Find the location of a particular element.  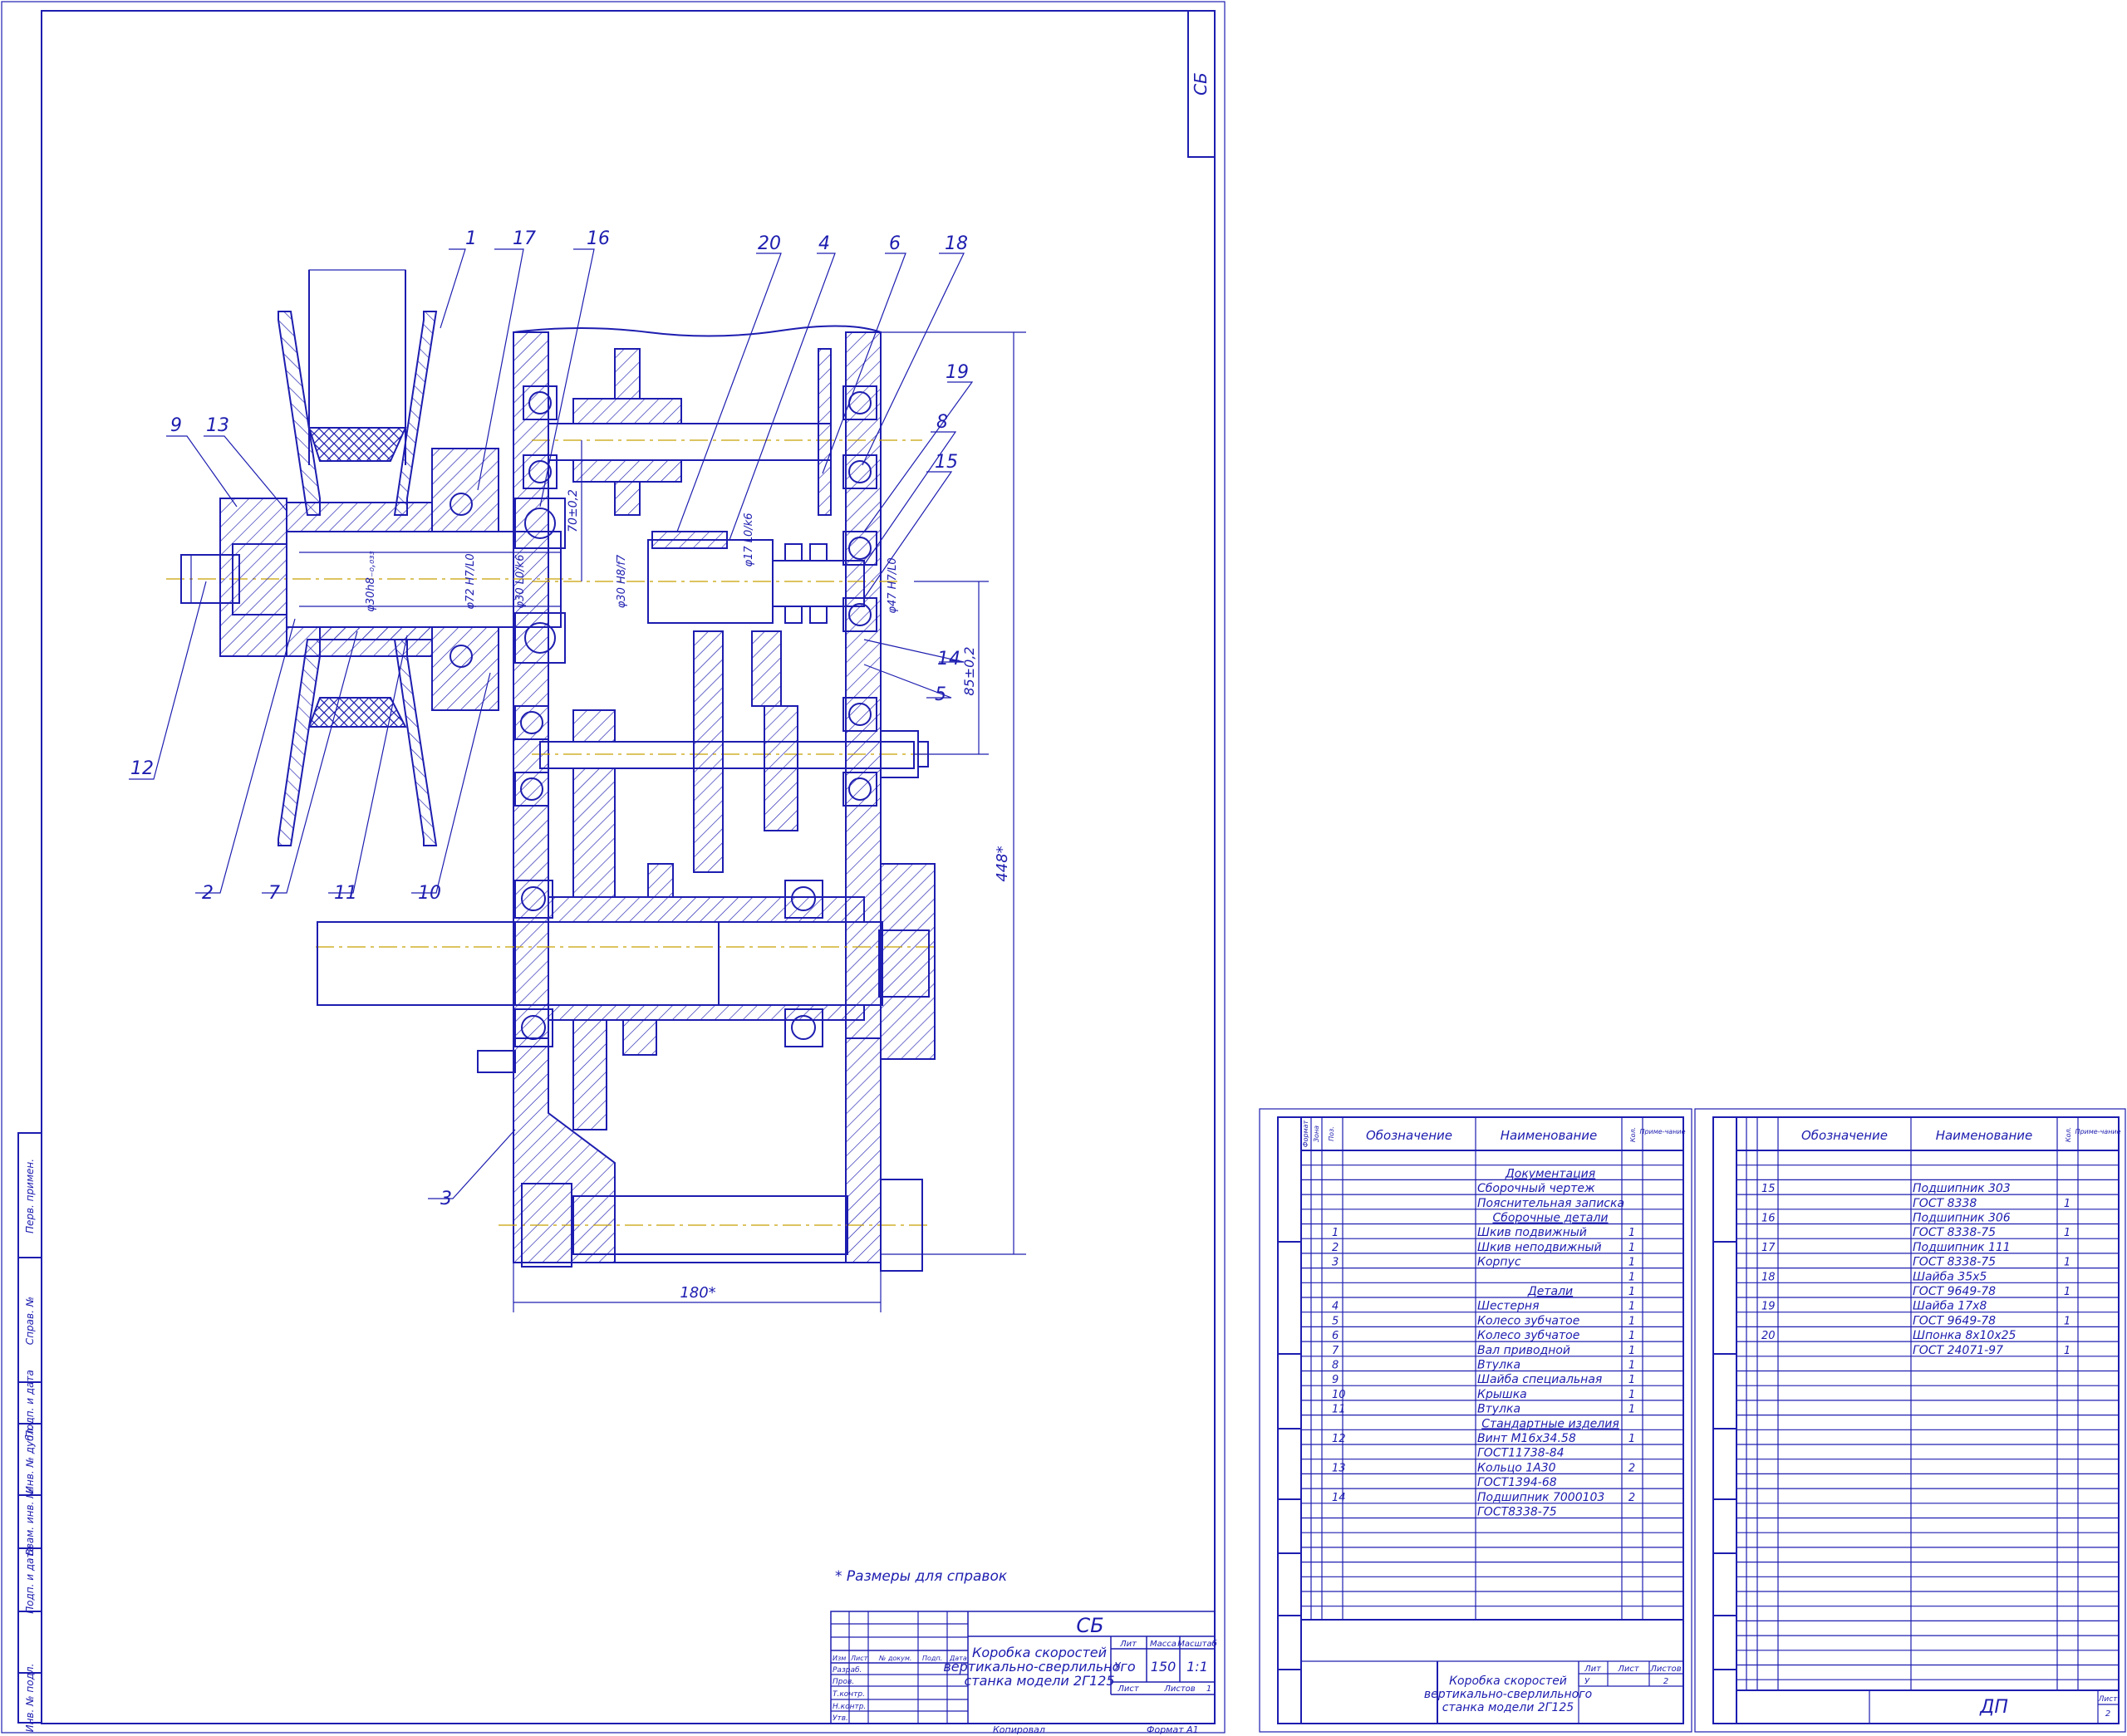

side-stamp-5: Взам. инв. № is located at coordinates (30, 1521).